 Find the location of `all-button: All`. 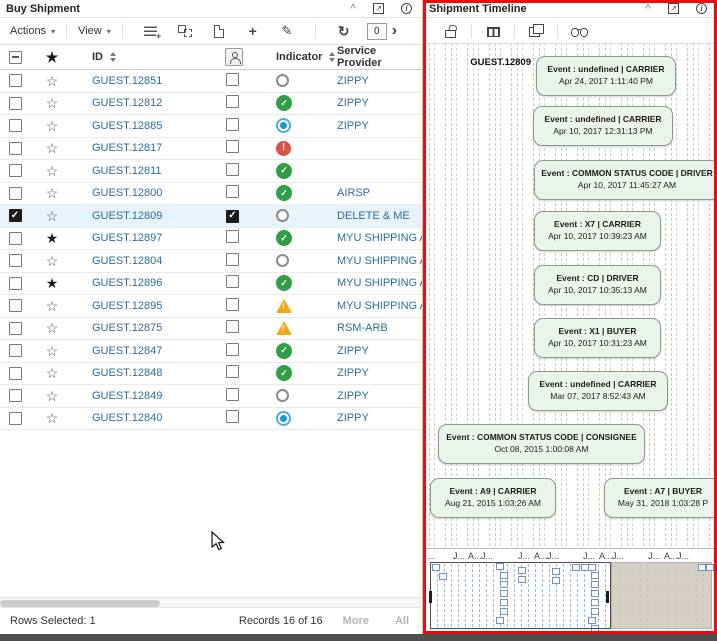

all-button: All is located at coordinates (402, 621).